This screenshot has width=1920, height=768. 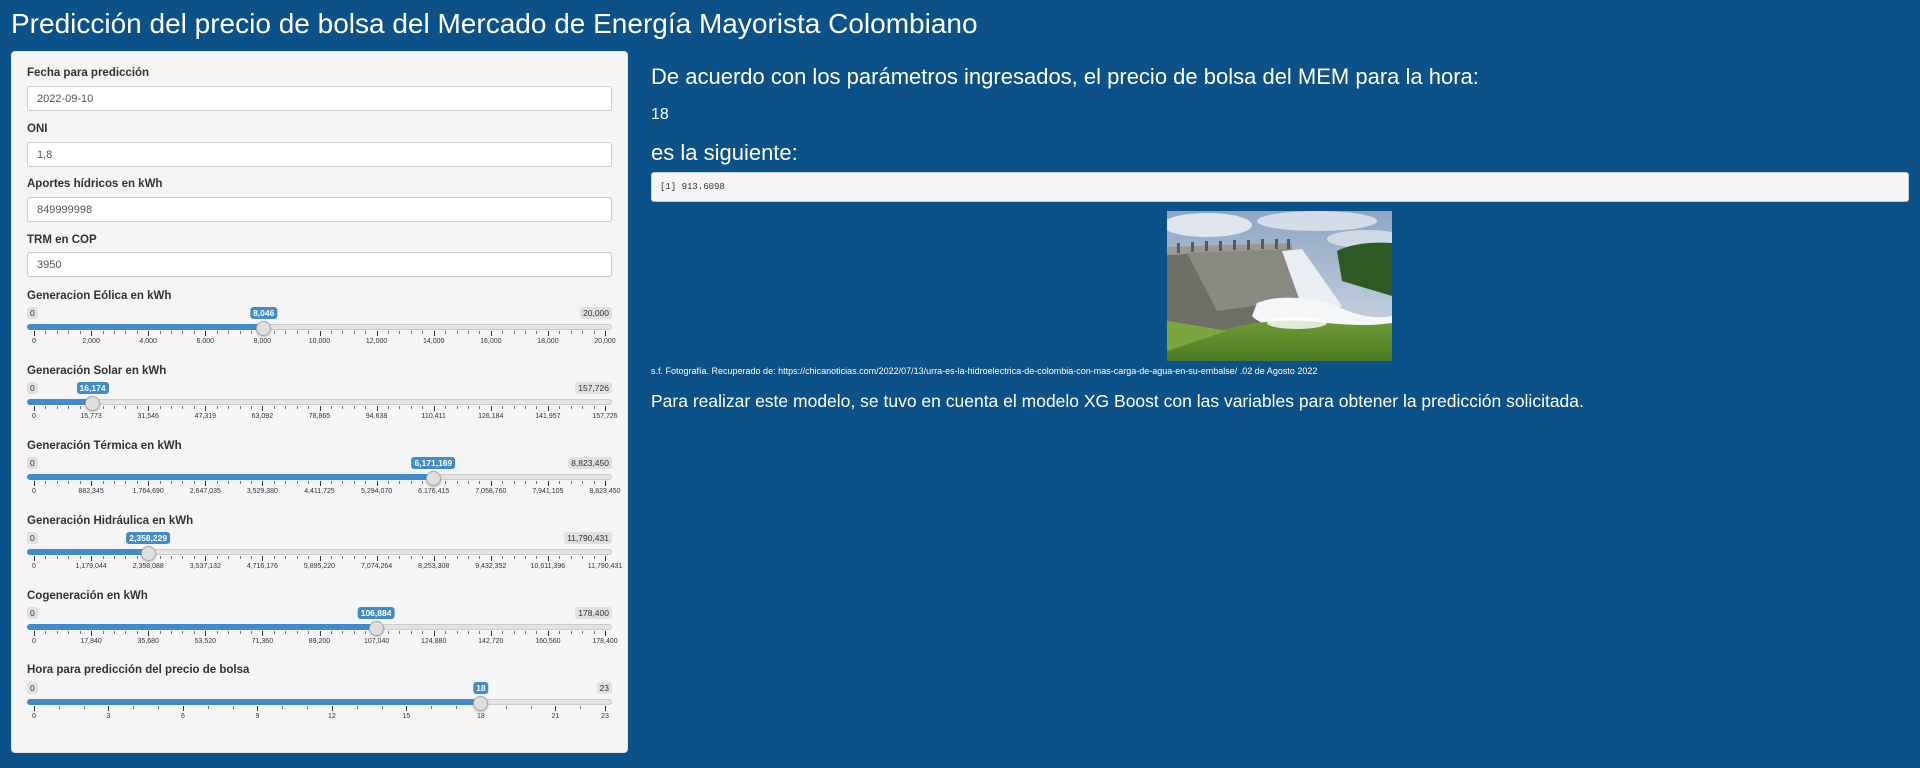 What do you see at coordinates (319, 98) in the screenshot?
I see `date-input` at bounding box center [319, 98].